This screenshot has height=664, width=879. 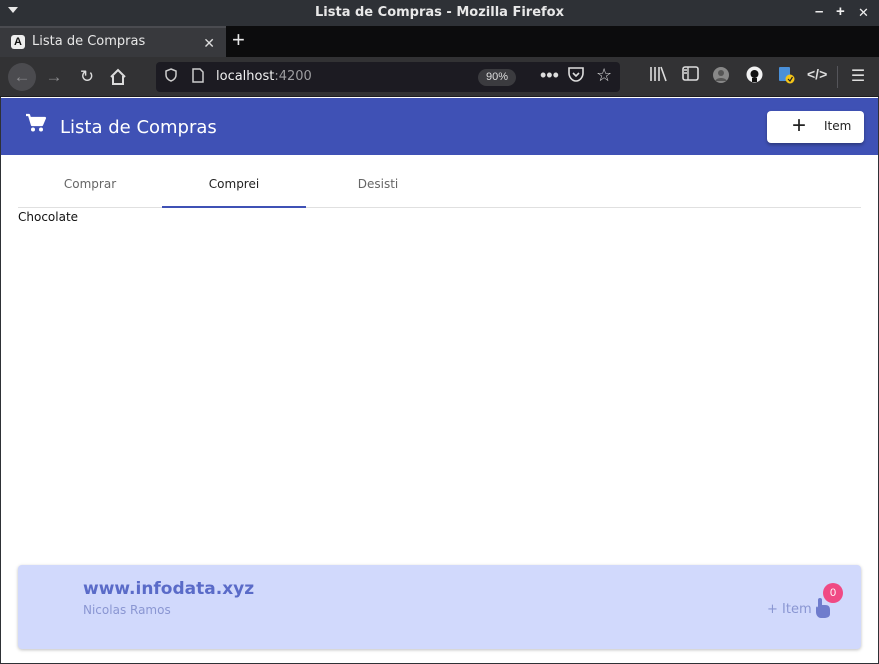 What do you see at coordinates (439, 607) in the screenshot?
I see `footer-card: www.infodata.xyz Nicolas Ramos + Item 0` at bounding box center [439, 607].